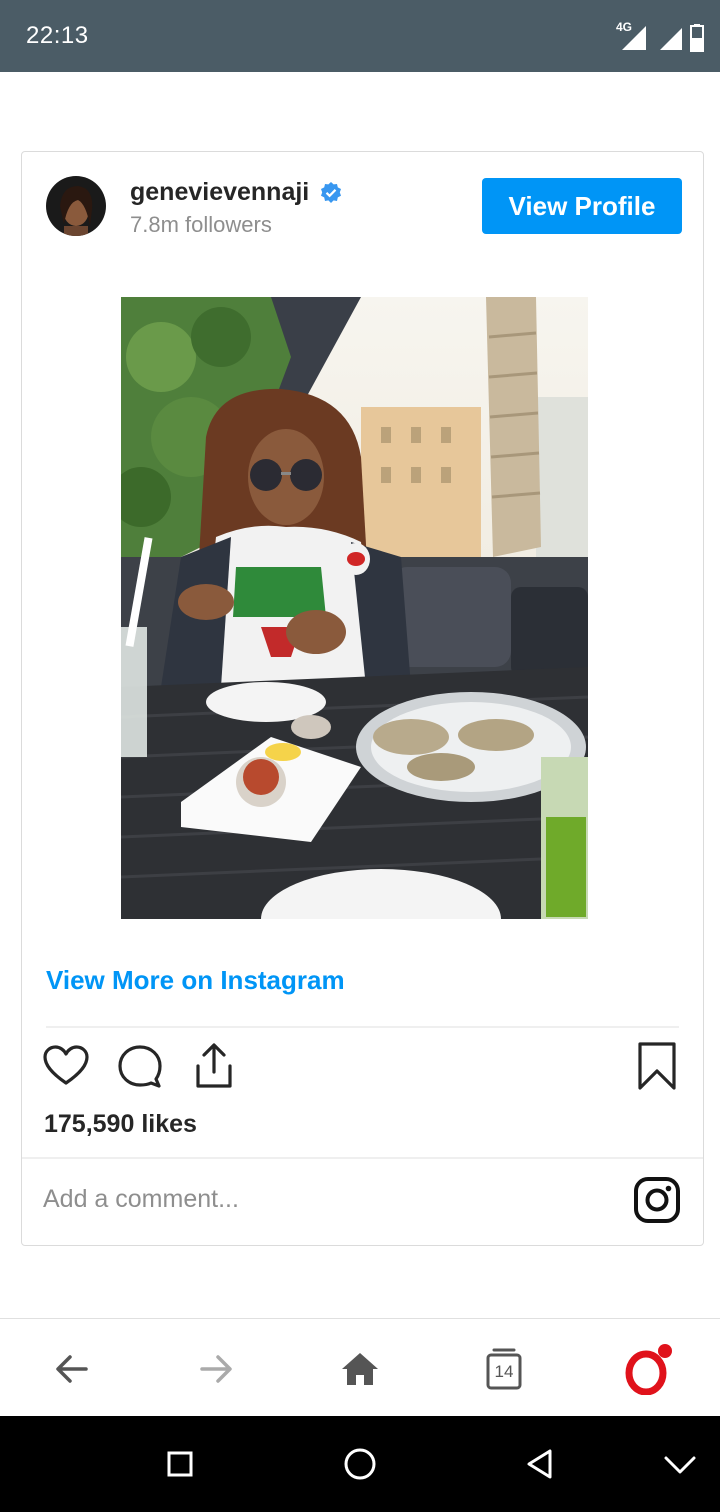 Image resolution: width=720 pixels, height=1512 pixels. What do you see at coordinates (201, 224) in the screenshot?
I see `follower-count: 7.8m followers` at bounding box center [201, 224].